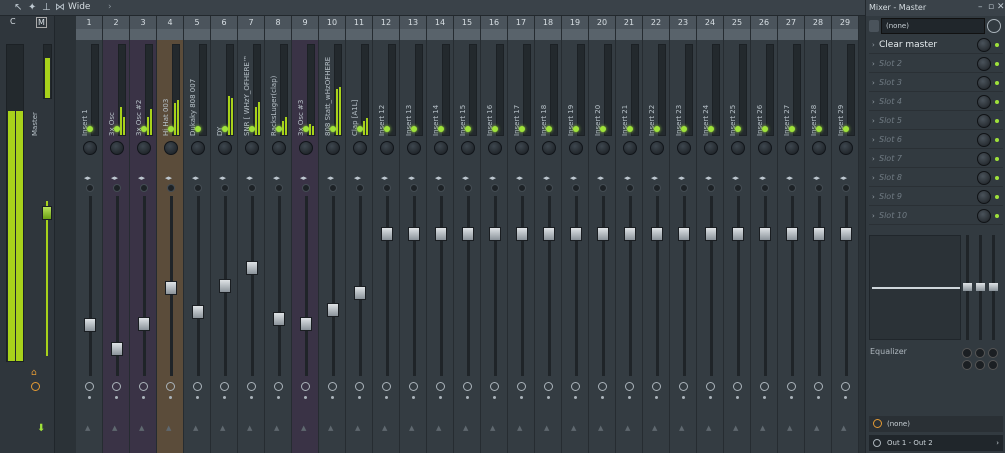 Image resolution: width=1005 pixels, height=453 pixels. I want to click on strip-name: Insert 14, so click(435, 96).